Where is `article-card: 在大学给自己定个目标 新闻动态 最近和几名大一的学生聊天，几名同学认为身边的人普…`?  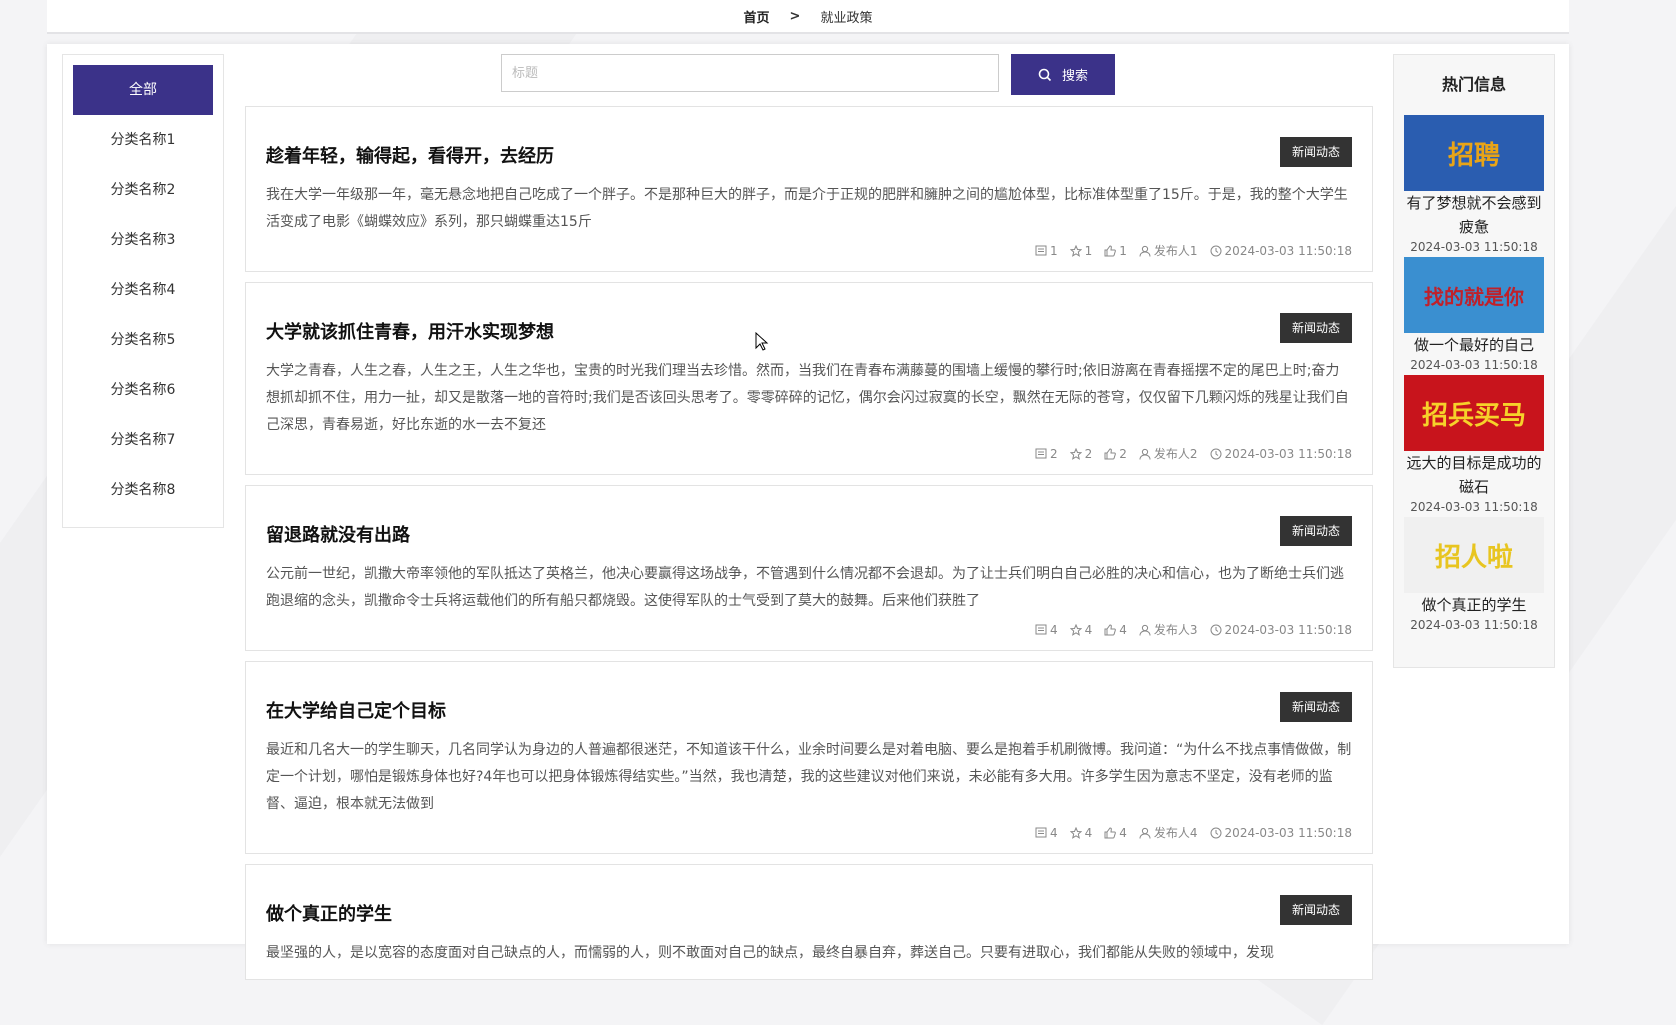 article-card: 在大学给自己定个目标 新闻动态 最近和几名大一的学生聊天，几名同学认为身边的人普… is located at coordinates (809, 757).